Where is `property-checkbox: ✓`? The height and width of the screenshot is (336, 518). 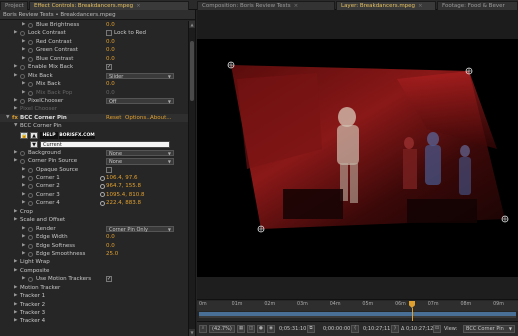
property-checkbox: ✓ is located at coordinates (109, 67).